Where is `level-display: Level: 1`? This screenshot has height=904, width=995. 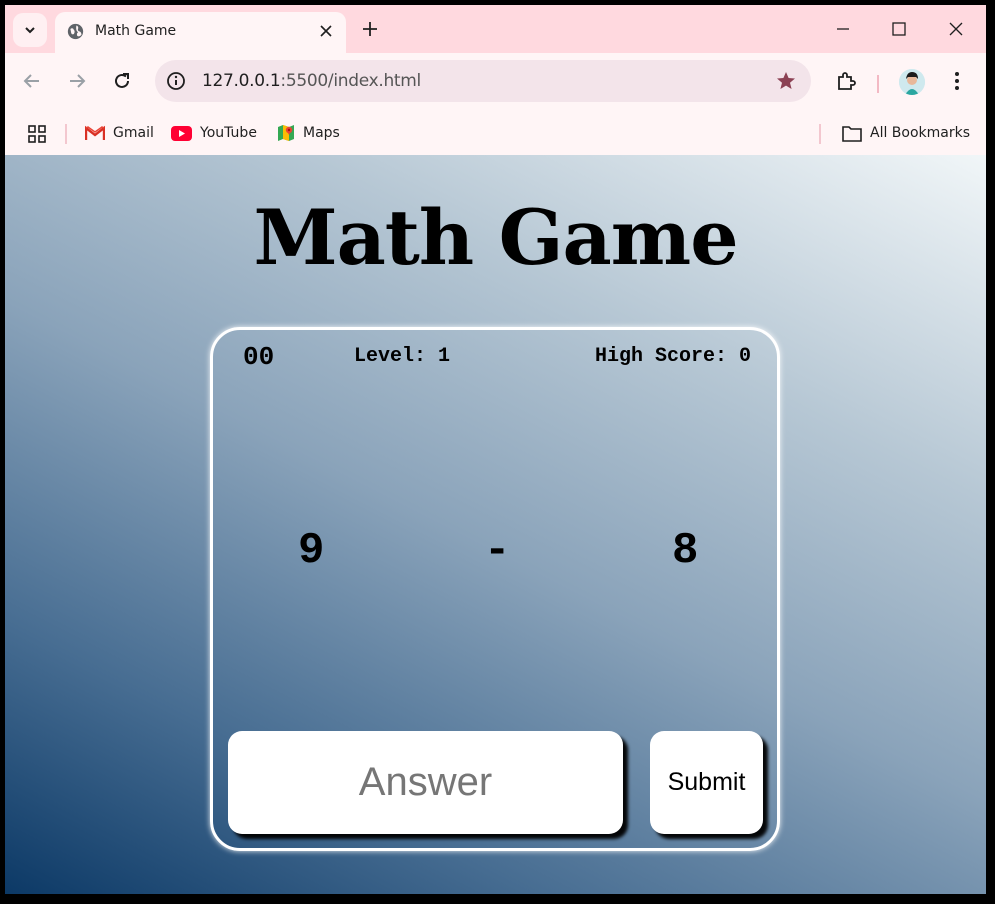 level-display: Level: 1 is located at coordinates (402, 356).